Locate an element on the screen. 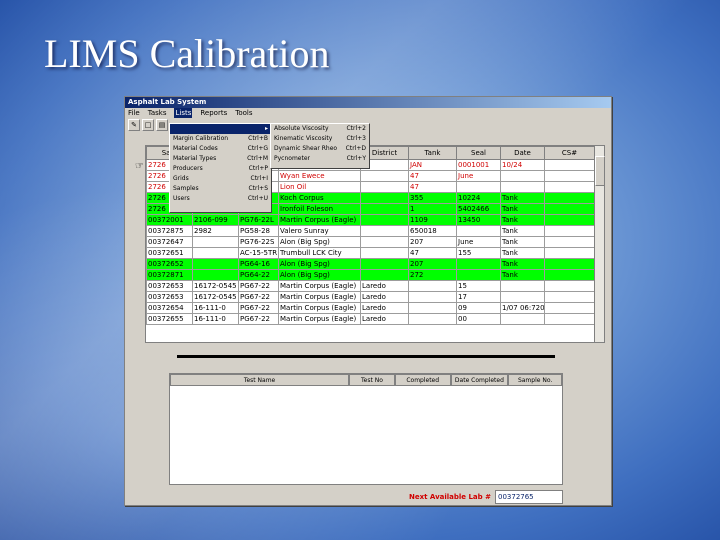 The image size is (720, 540). table-cell: 00372654 is located at coordinates (169, 308).